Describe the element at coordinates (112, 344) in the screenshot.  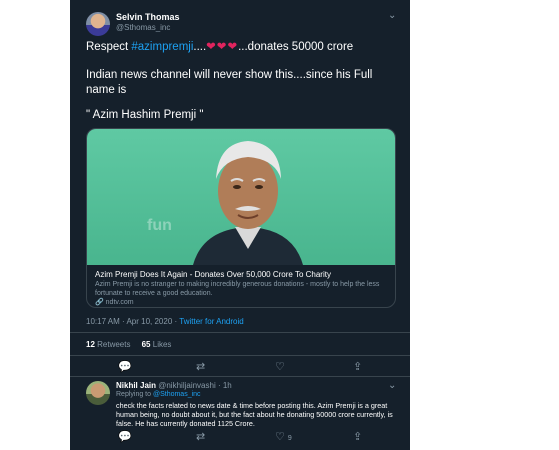
I see `retweets-label: Retweets` at that location.